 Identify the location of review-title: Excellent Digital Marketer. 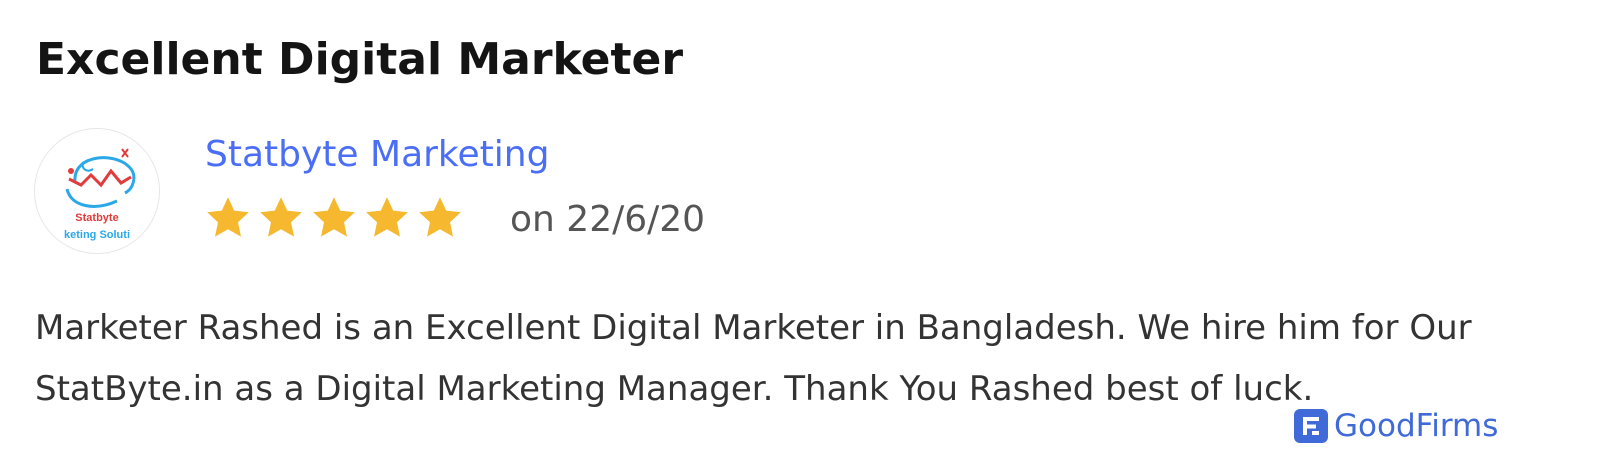
(360, 59).